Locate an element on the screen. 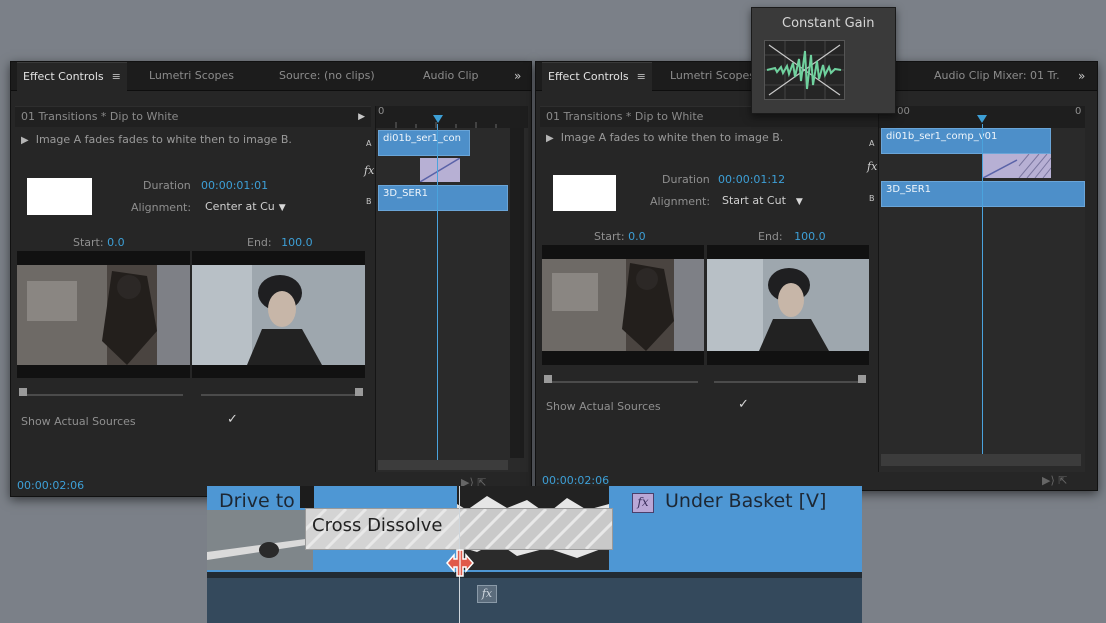  cross-dissolve-label: Cross Dissolve is located at coordinates (377, 525).